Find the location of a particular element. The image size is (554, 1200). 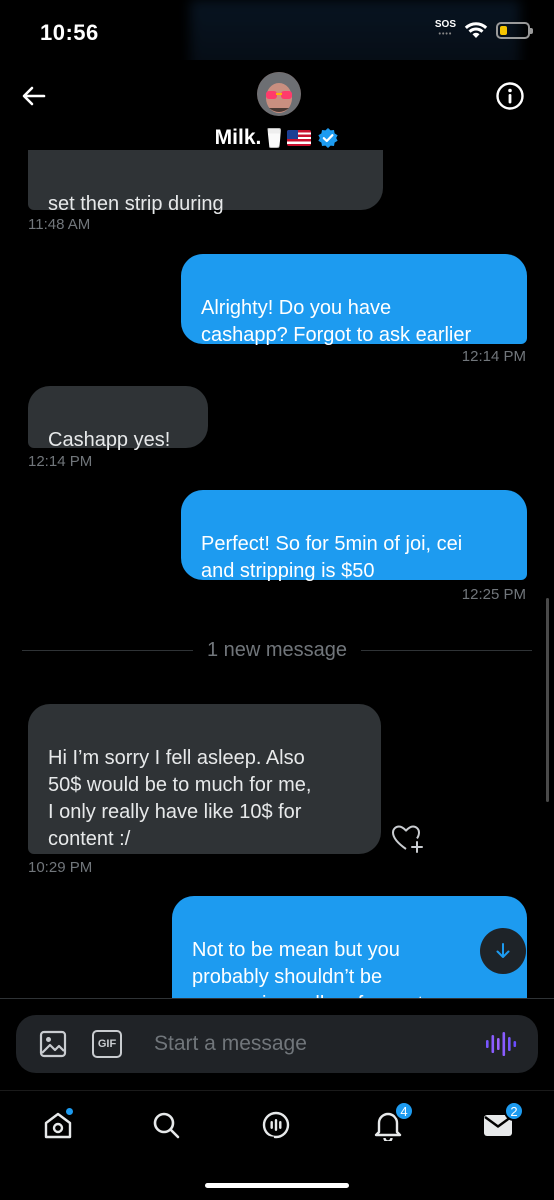

add-reaction-icon is located at coordinates (408, 838).